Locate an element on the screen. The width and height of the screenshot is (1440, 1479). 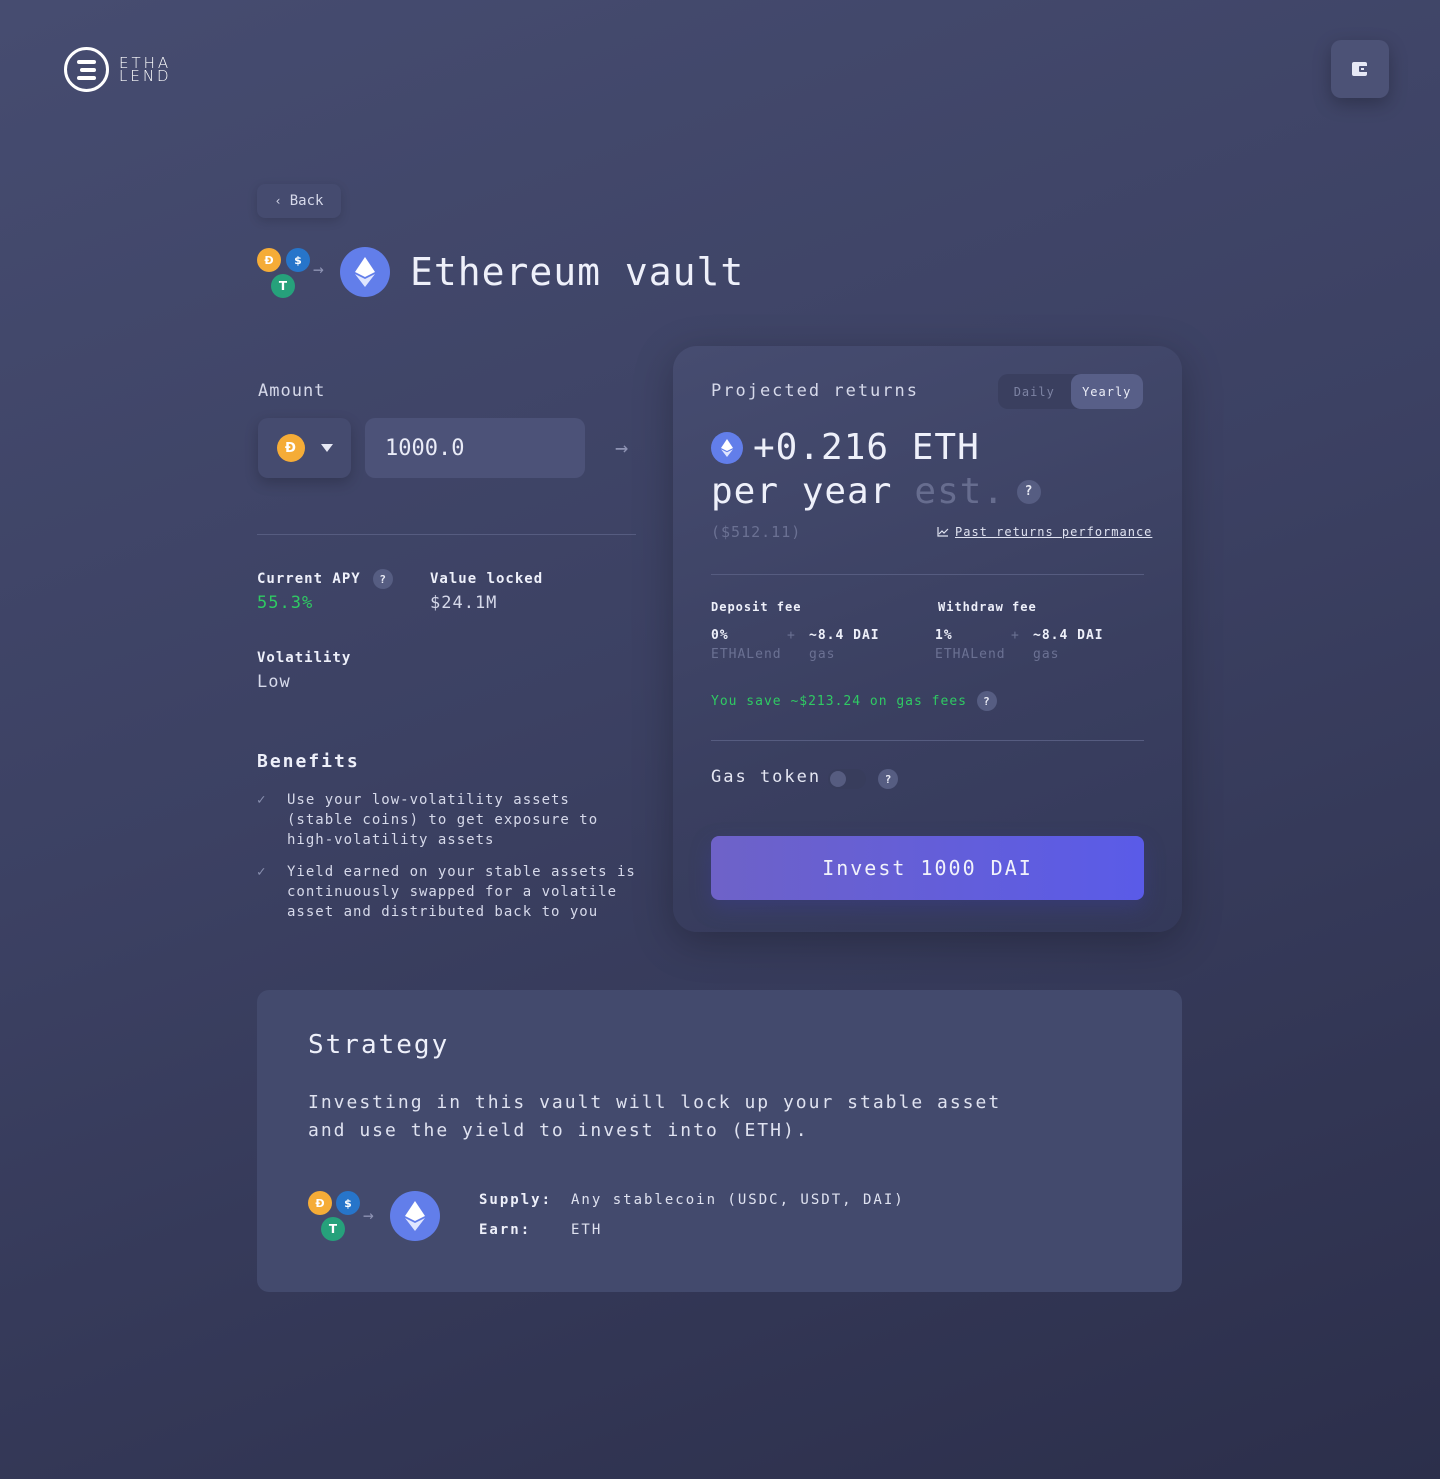
supply-value: Any stablecoin (USDC, USDT, DAI) is located at coordinates (738, 1200).